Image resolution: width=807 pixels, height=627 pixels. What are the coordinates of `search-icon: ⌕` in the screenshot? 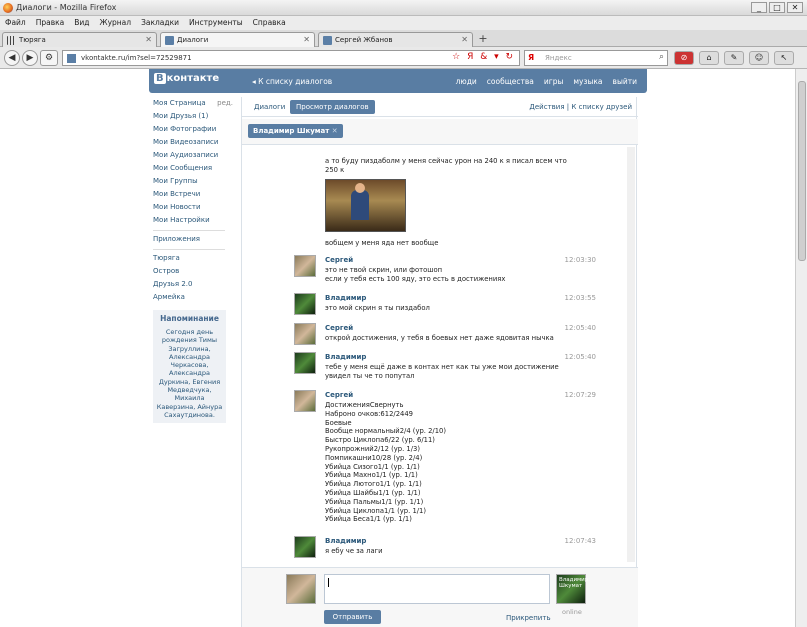 It's located at (661, 57).